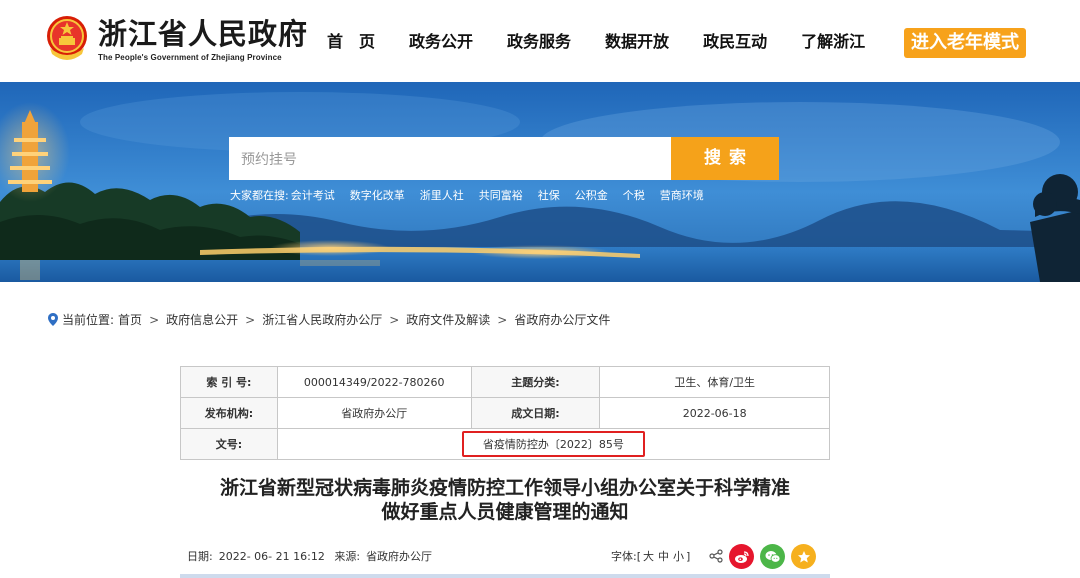 Image resolution: width=1080 pixels, height=578 pixels. I want to click on breadcrumb-label: 当前位置:, so click(88, 320).